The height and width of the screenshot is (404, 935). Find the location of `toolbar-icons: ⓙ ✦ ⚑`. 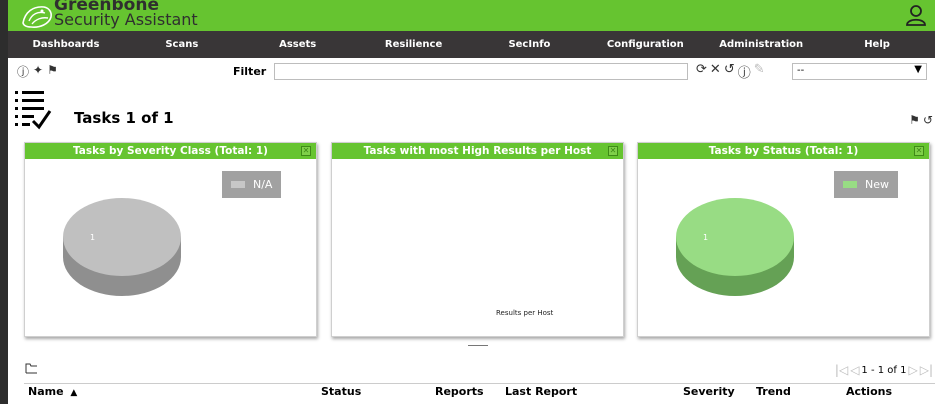

toolbar-icons: ⓙ ✦ ⚑ is located at coordinates (37, 71).